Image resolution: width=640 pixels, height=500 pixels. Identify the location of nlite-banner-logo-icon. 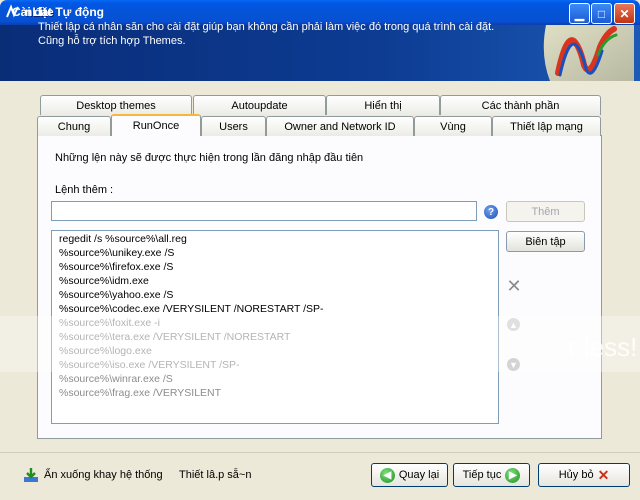
(588, 53).